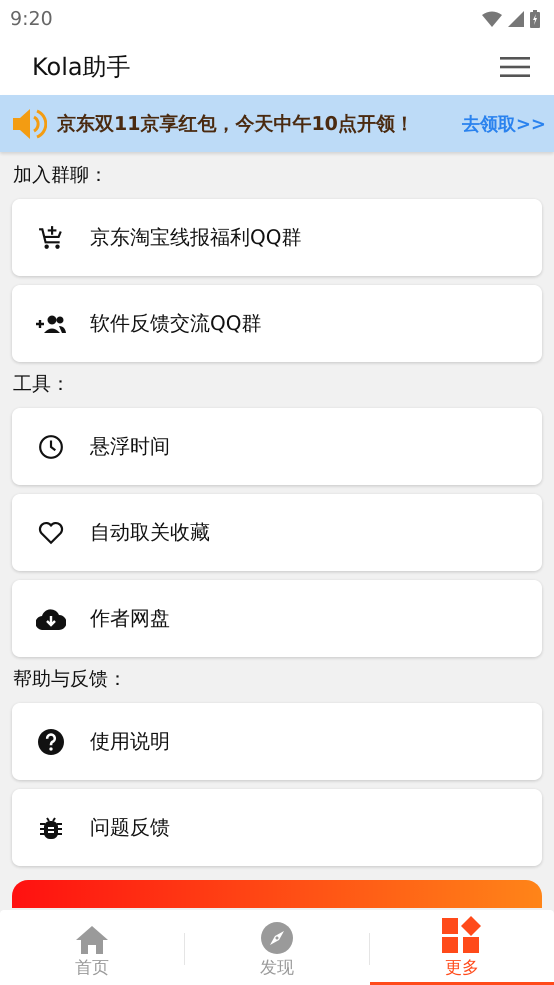 The width and height of the screenshot is (554, 985). What do you see at coordinates (41, 384) in the screenshot?
I see `section-title: 工具：` at bounding box center [41, 384].